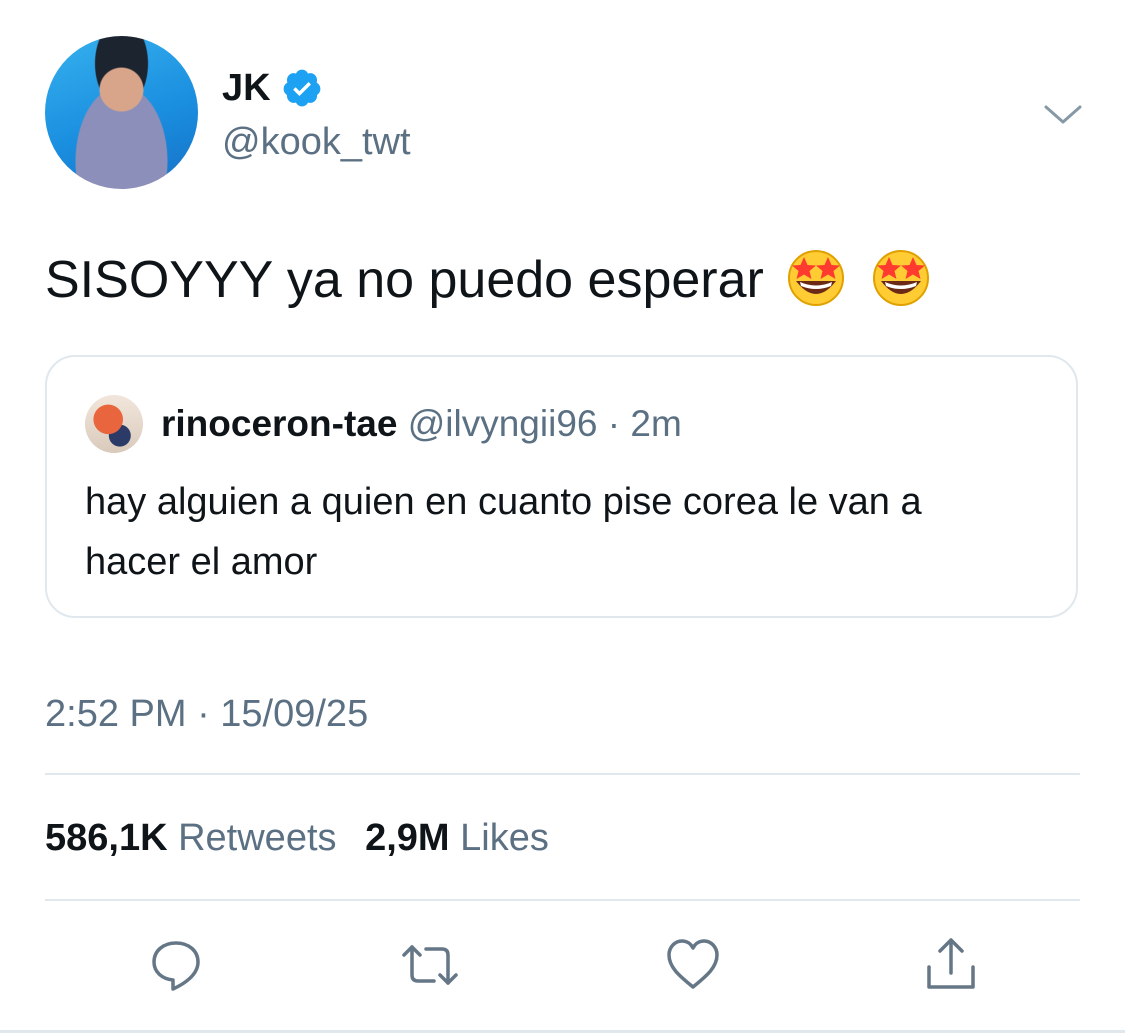  What do you see at coordinates (407, 838) in the screenshot?
I see `likes-count: 2,9M` at bounding box center [407, 838].